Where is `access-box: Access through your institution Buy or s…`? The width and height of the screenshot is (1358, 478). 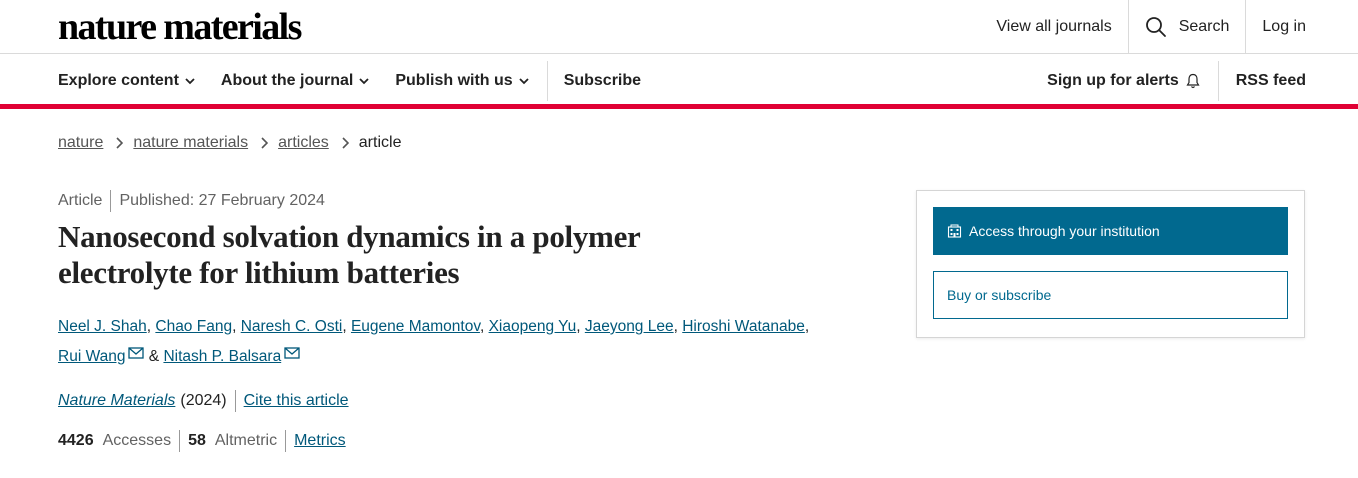
access-box: Access through your institution Buy or s… is located at coordinates (1110, 264).